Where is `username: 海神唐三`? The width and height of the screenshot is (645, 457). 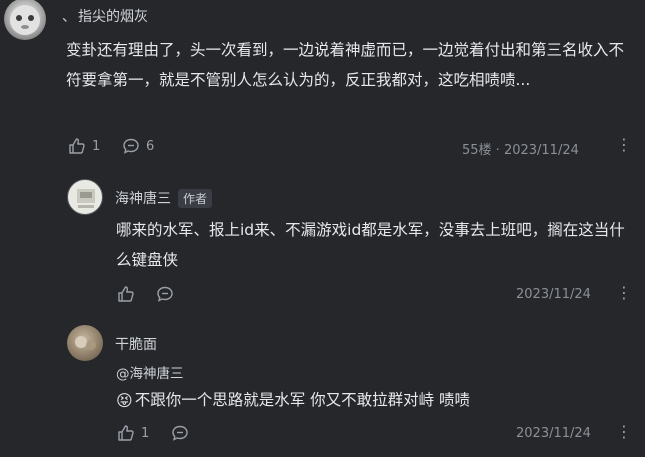
username: 海神唐三 is located at coordinates (143, 198).